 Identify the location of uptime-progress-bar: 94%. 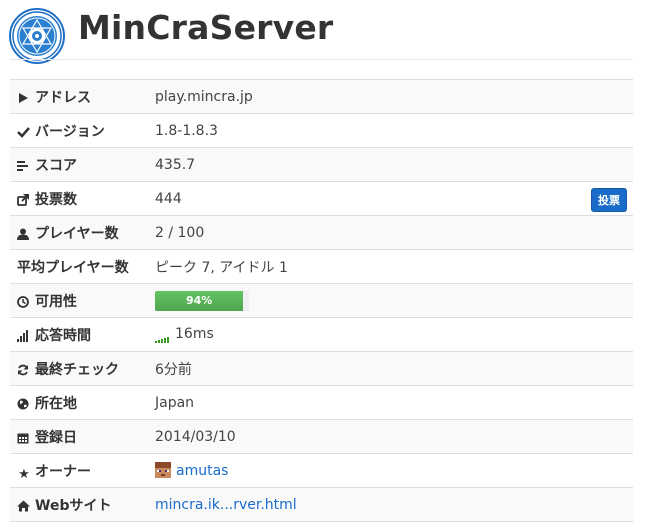
(199, 300).